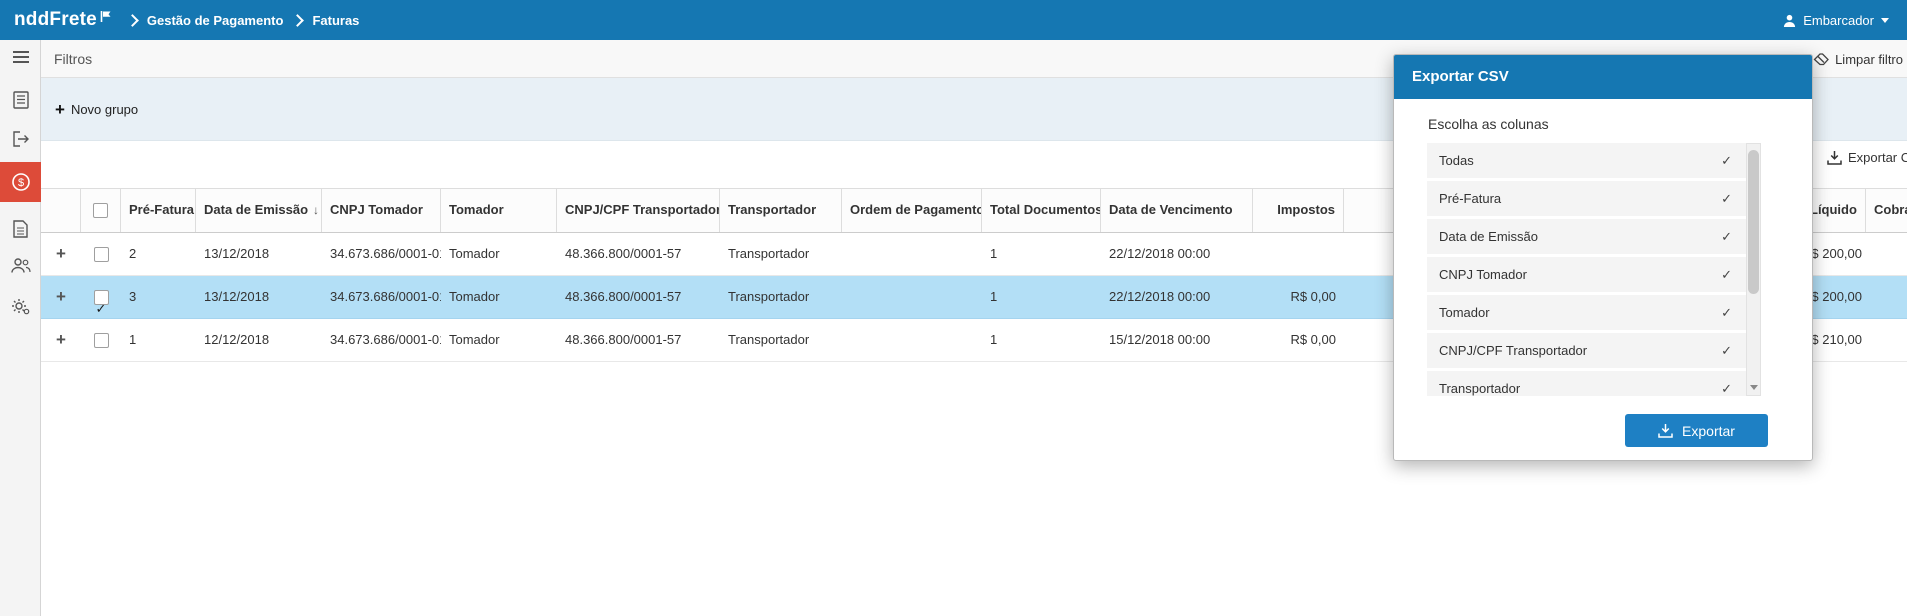 The image size is (1907, 616). What do you see at coordinates (133, 253) in the screenshot?
I see `table-cell: 2` at bounding box center [133, 253].